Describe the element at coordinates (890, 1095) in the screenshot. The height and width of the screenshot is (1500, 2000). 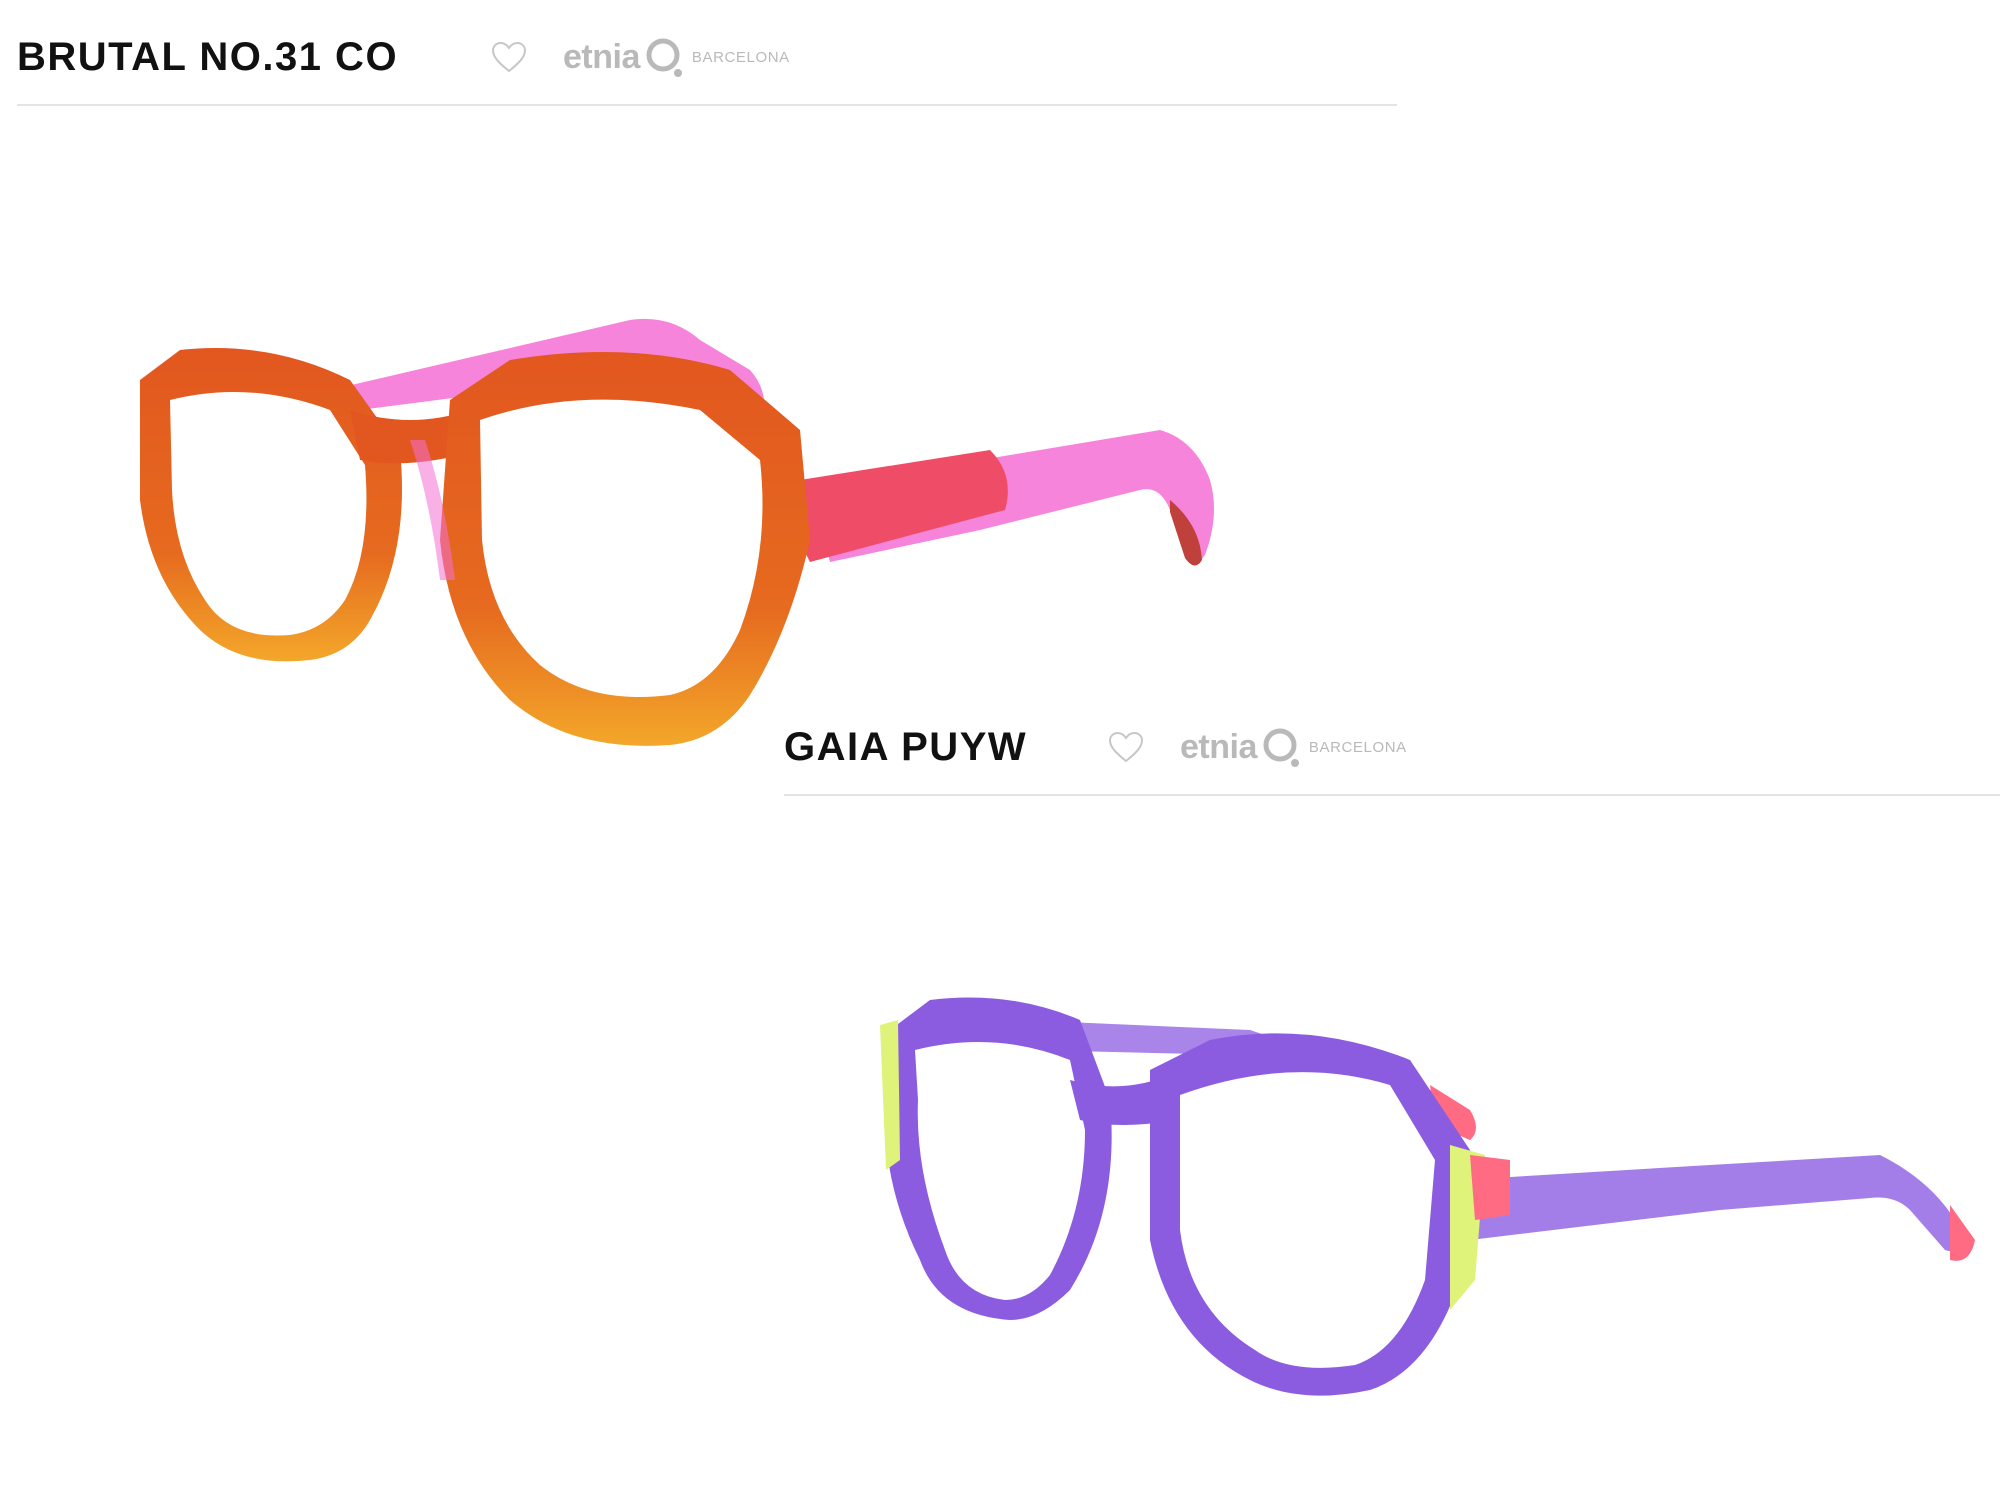
I see `left-accent-yellow` at that location.